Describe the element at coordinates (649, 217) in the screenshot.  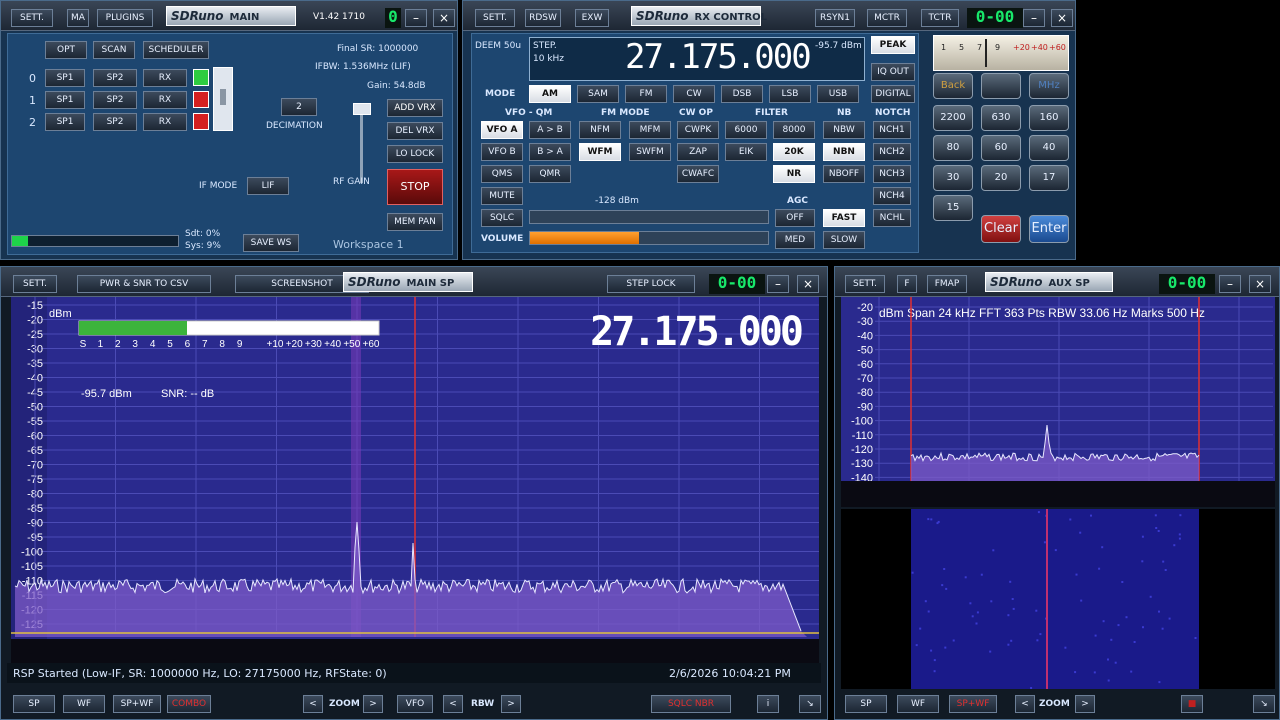
I see `squelch-slider` at that location.